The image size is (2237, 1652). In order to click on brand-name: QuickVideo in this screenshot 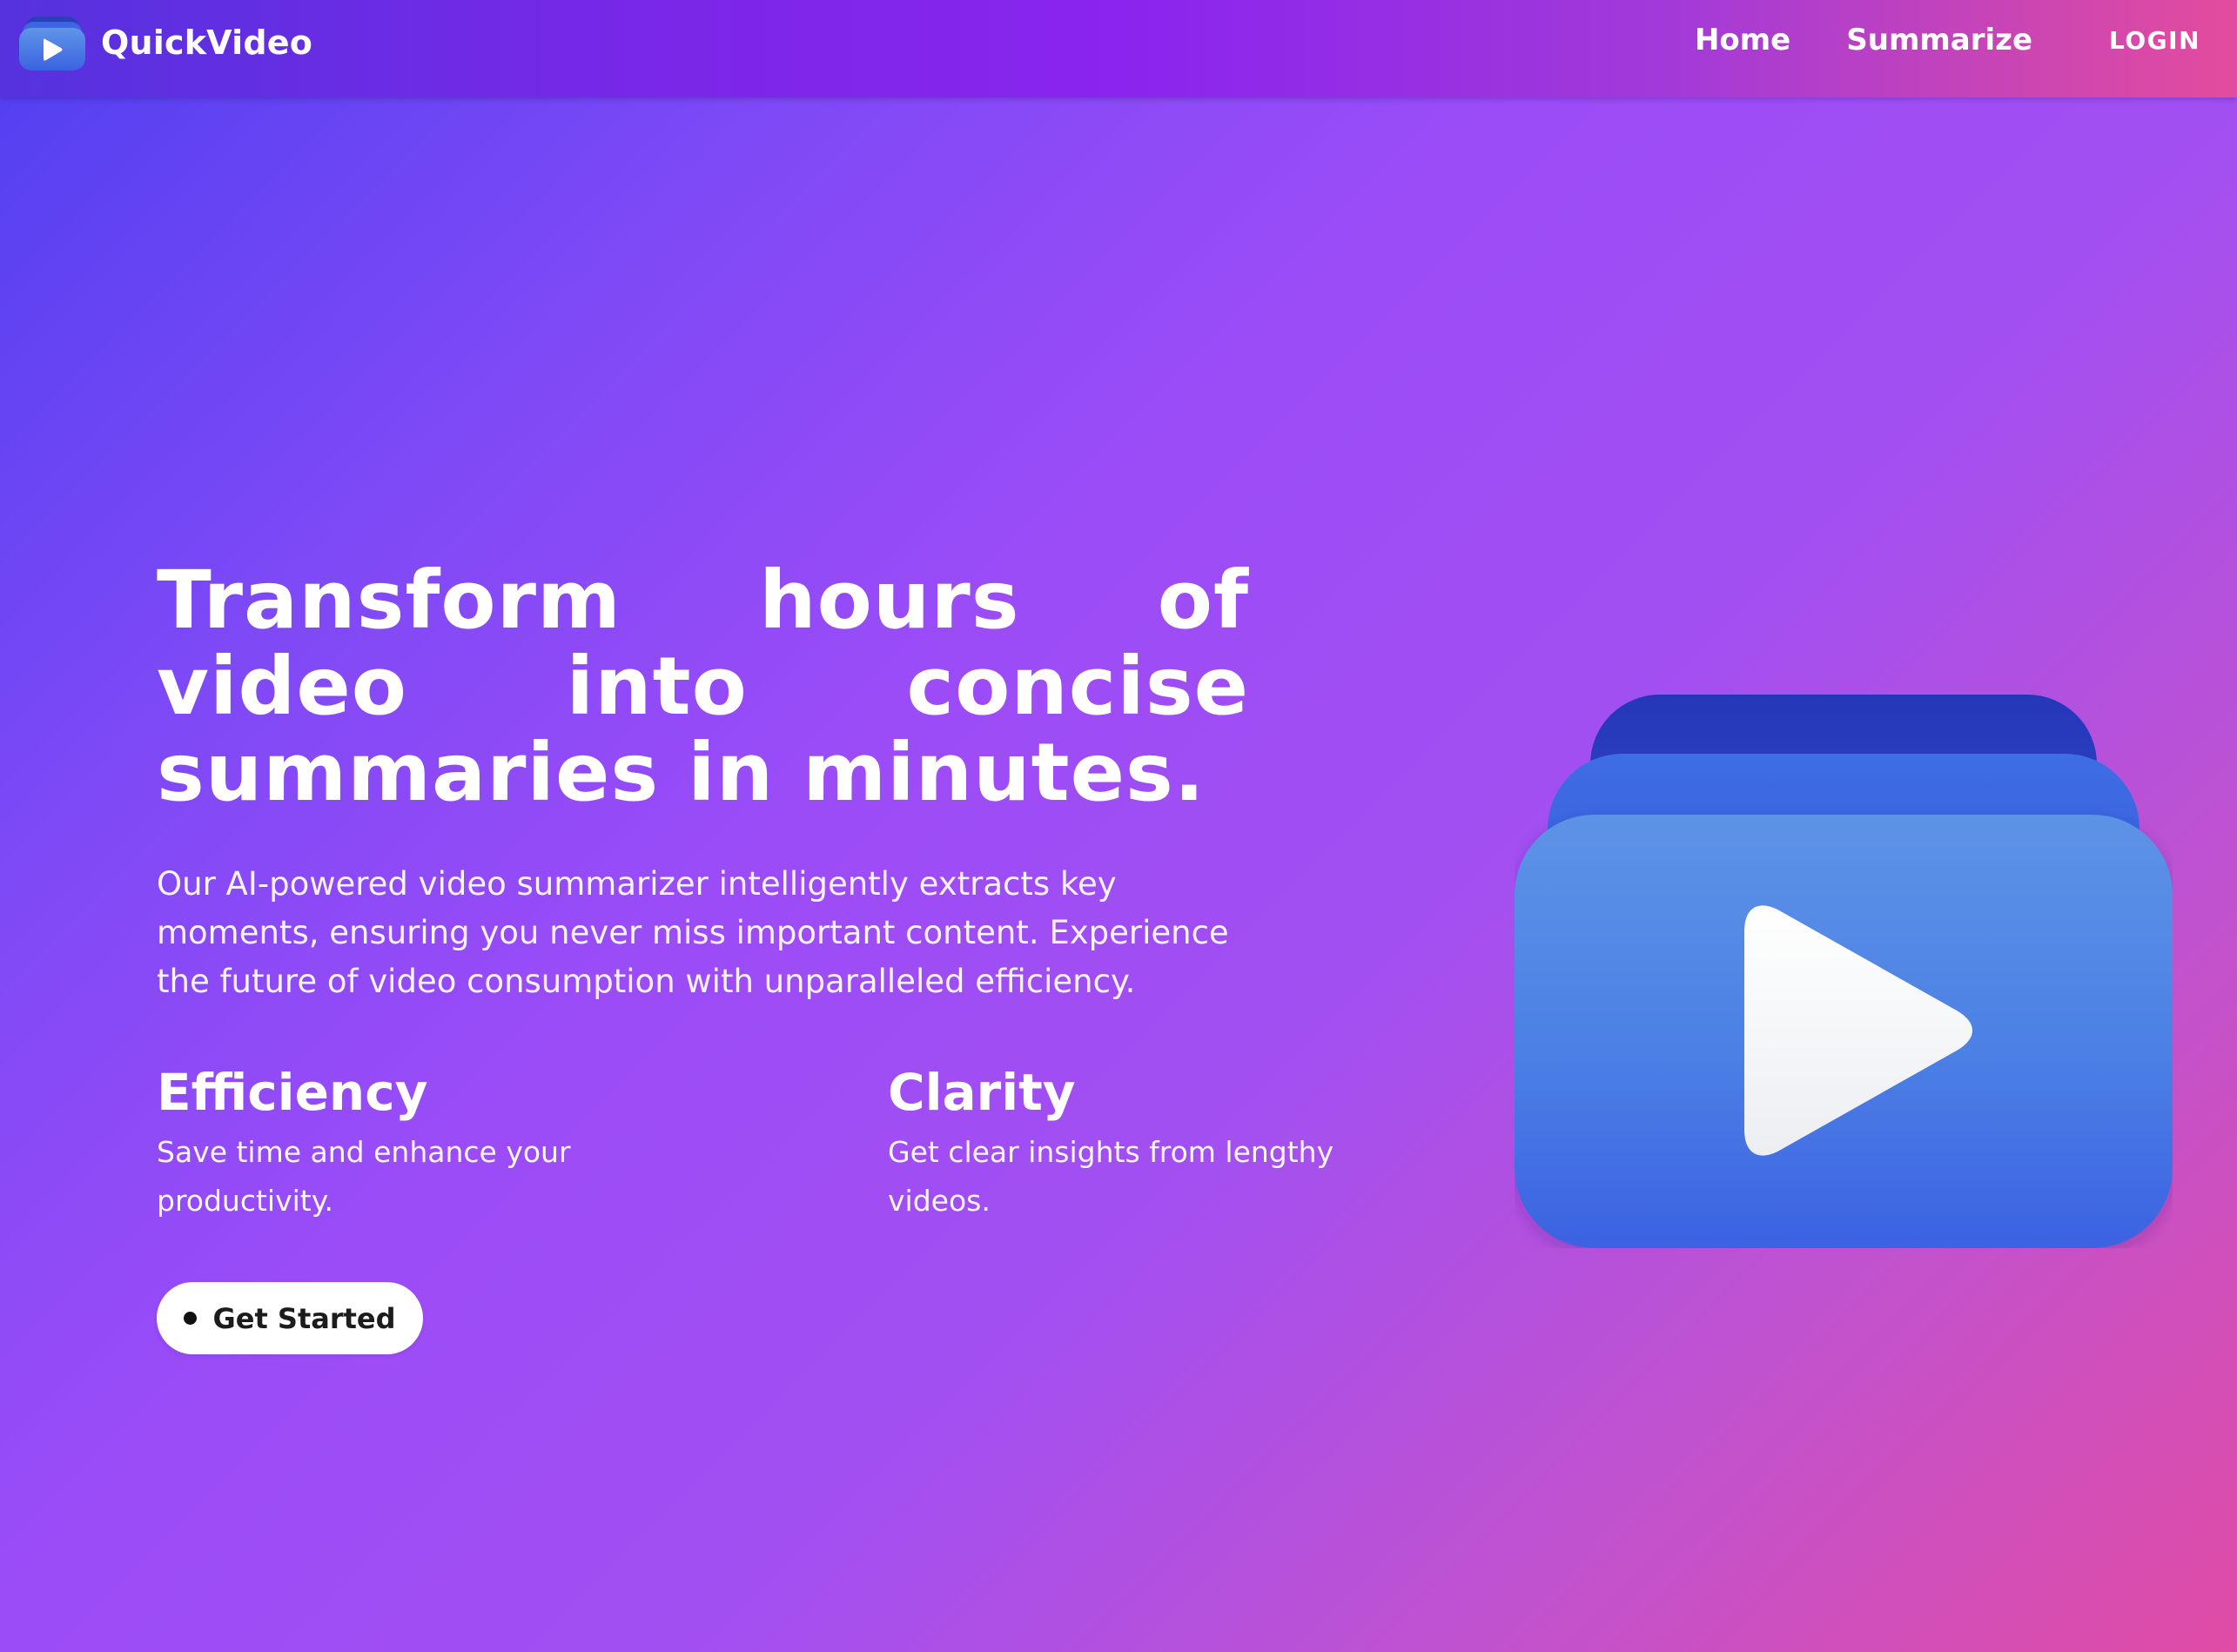, I will do `click(207, 43)`.